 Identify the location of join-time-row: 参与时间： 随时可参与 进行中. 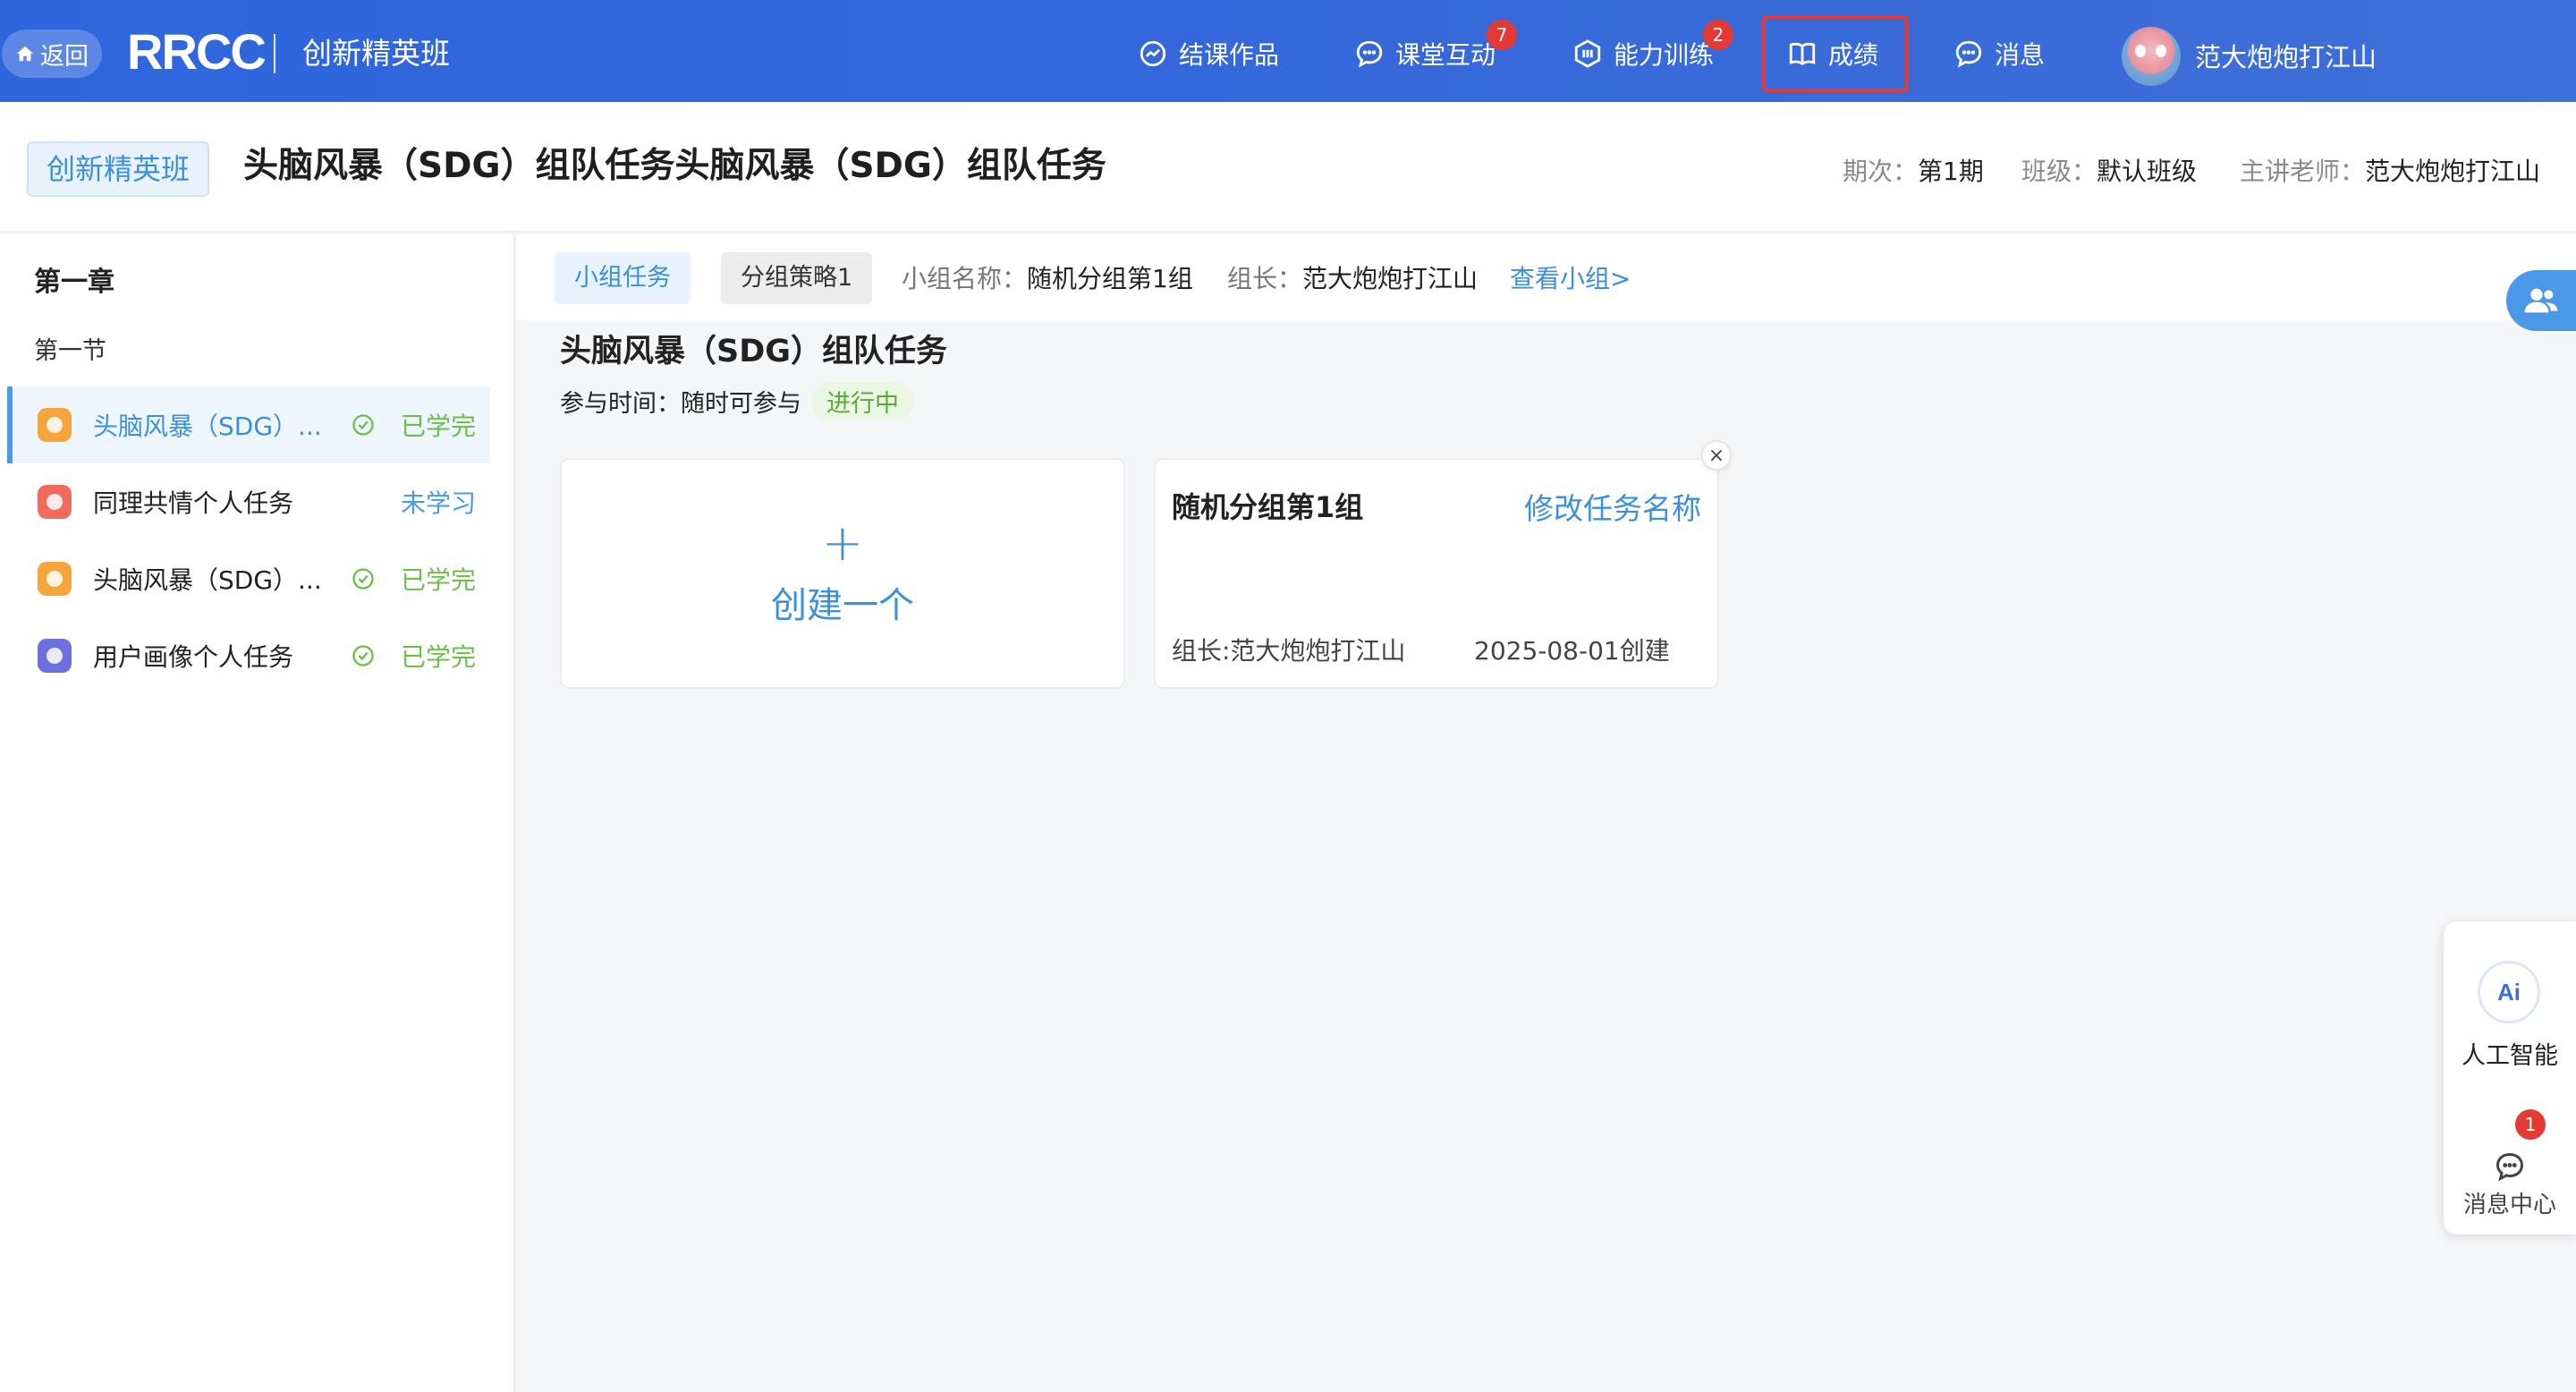
(736, 400).